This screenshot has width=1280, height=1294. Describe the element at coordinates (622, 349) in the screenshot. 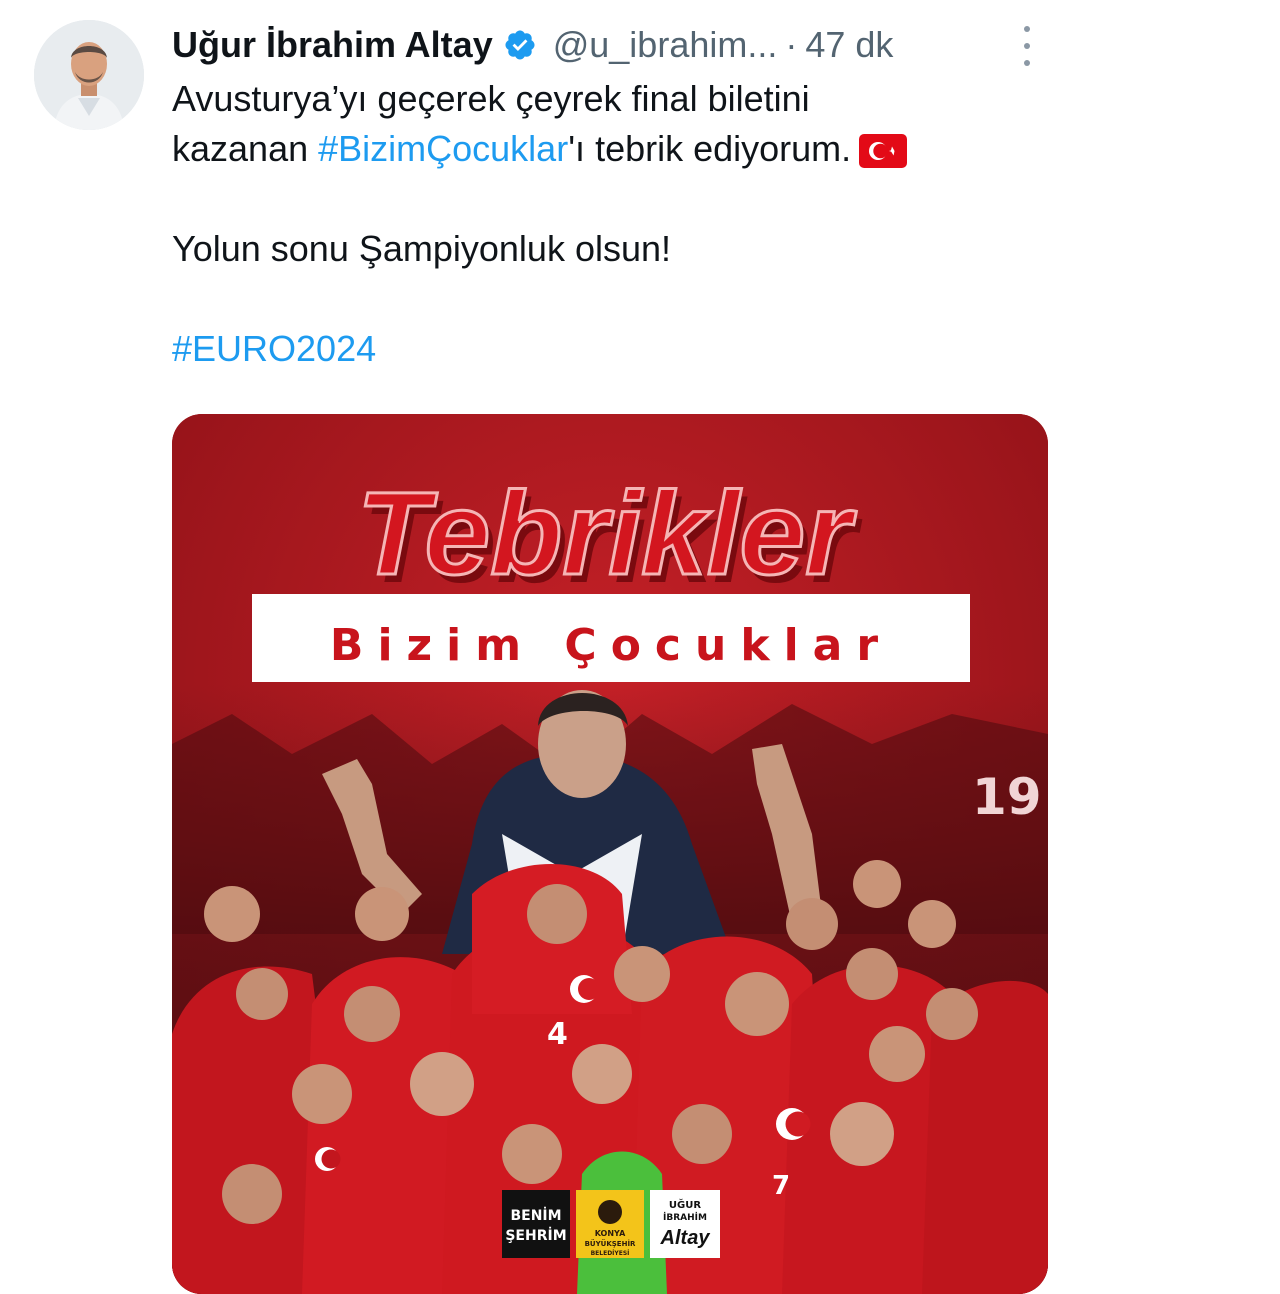

I see `hashtag-euro2024-link: #EURO2024` at that location.